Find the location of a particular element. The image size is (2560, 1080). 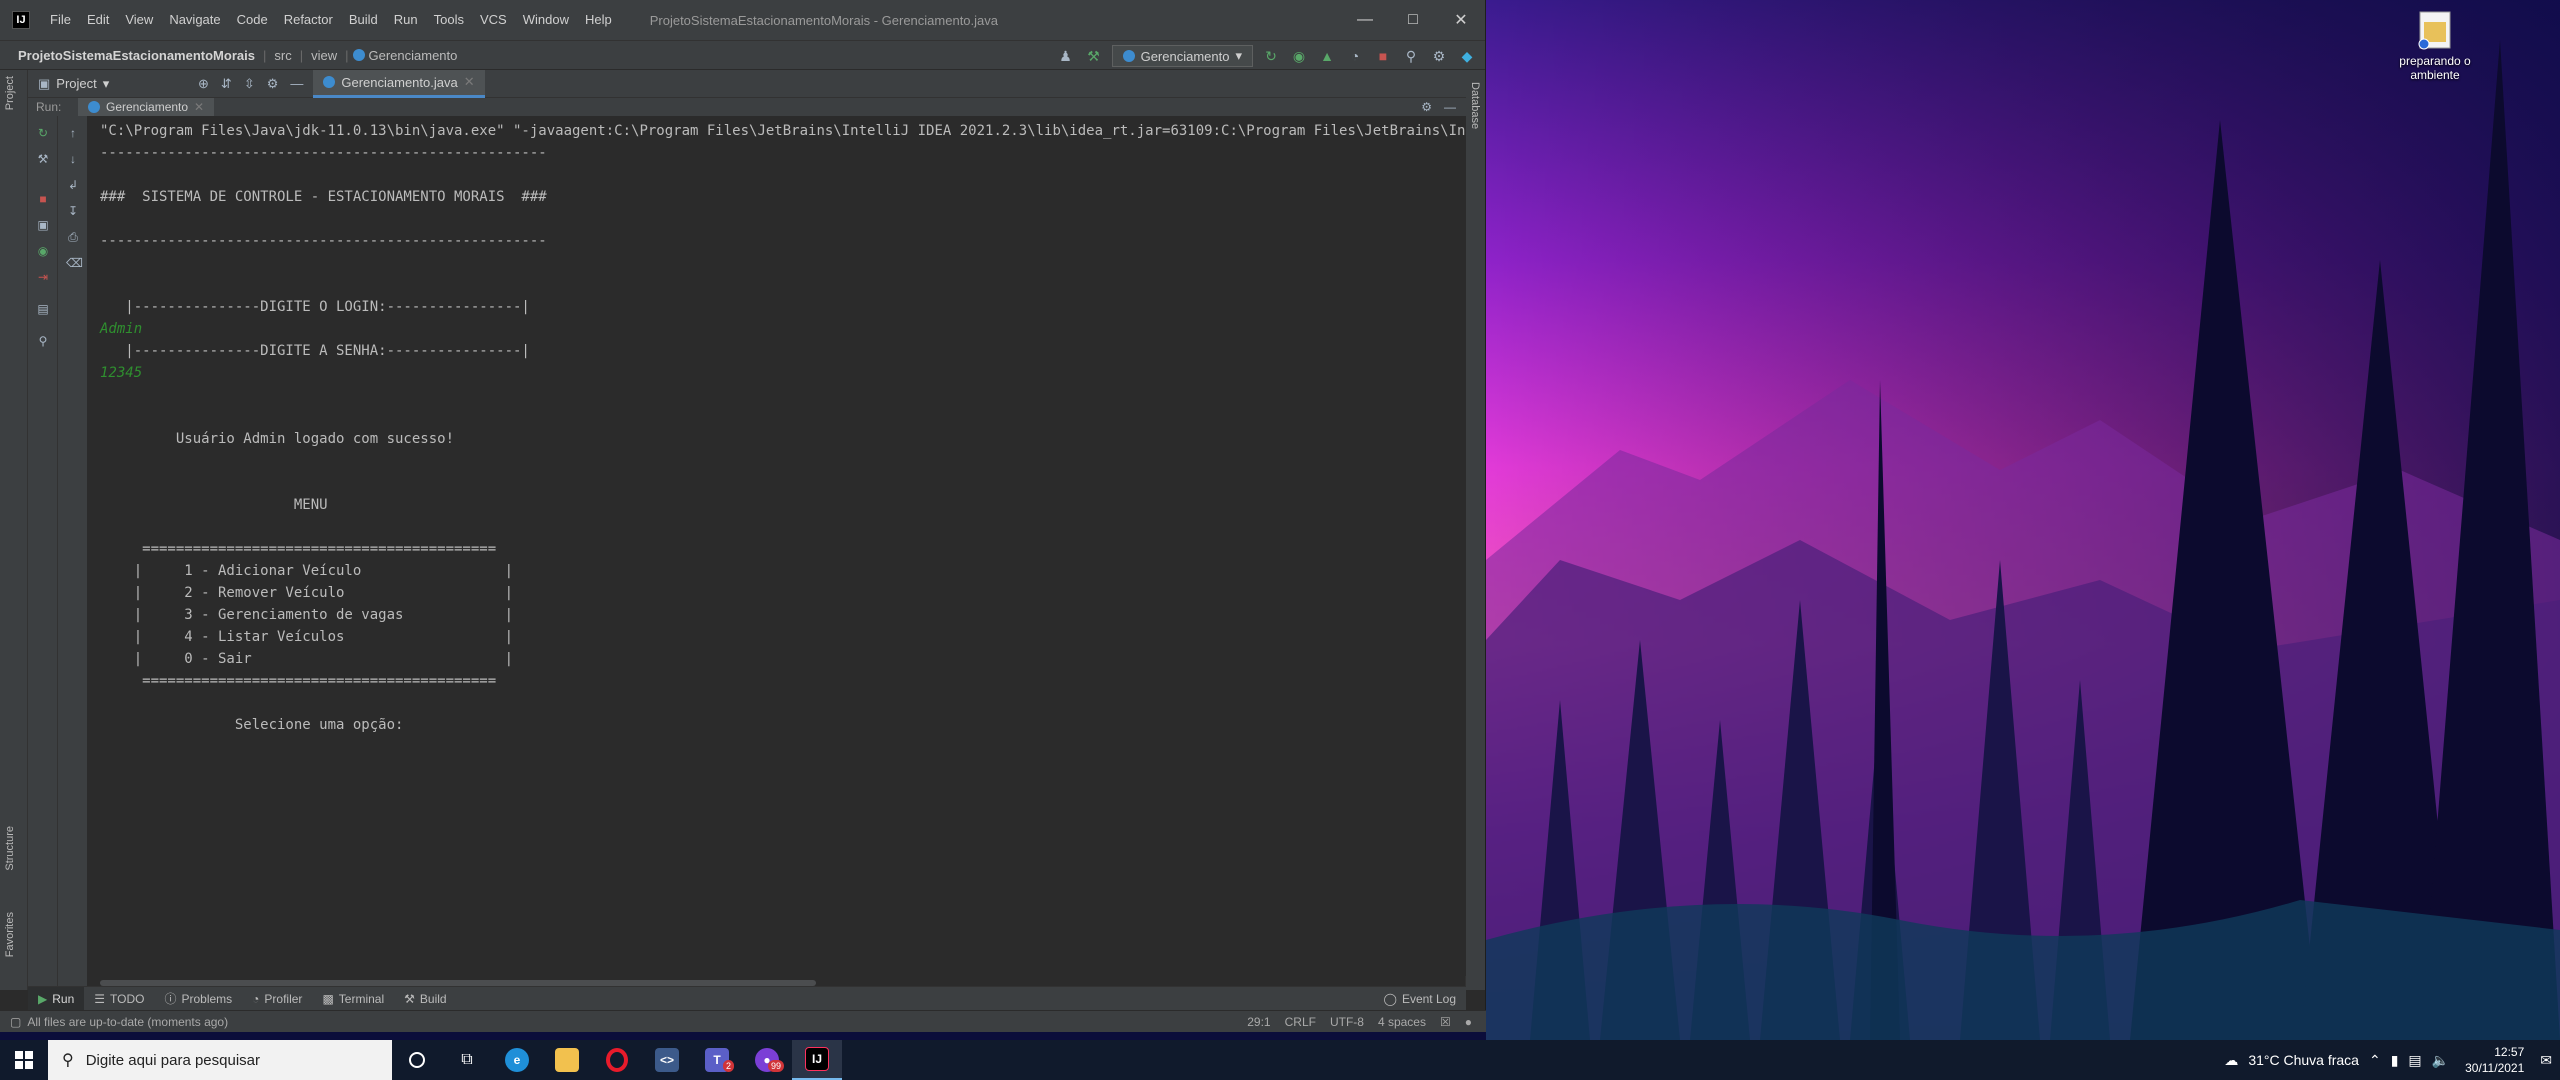

tool-tab-build: ⚒ Build is located at coordinates (425, 999).